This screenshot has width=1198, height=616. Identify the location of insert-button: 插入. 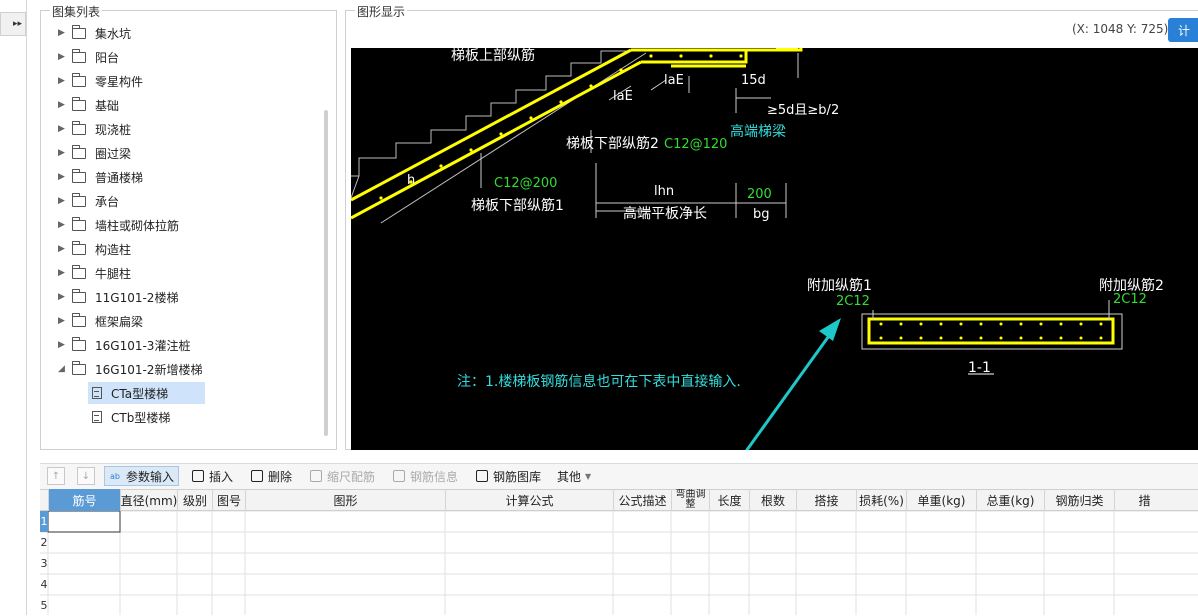
(212, 476).